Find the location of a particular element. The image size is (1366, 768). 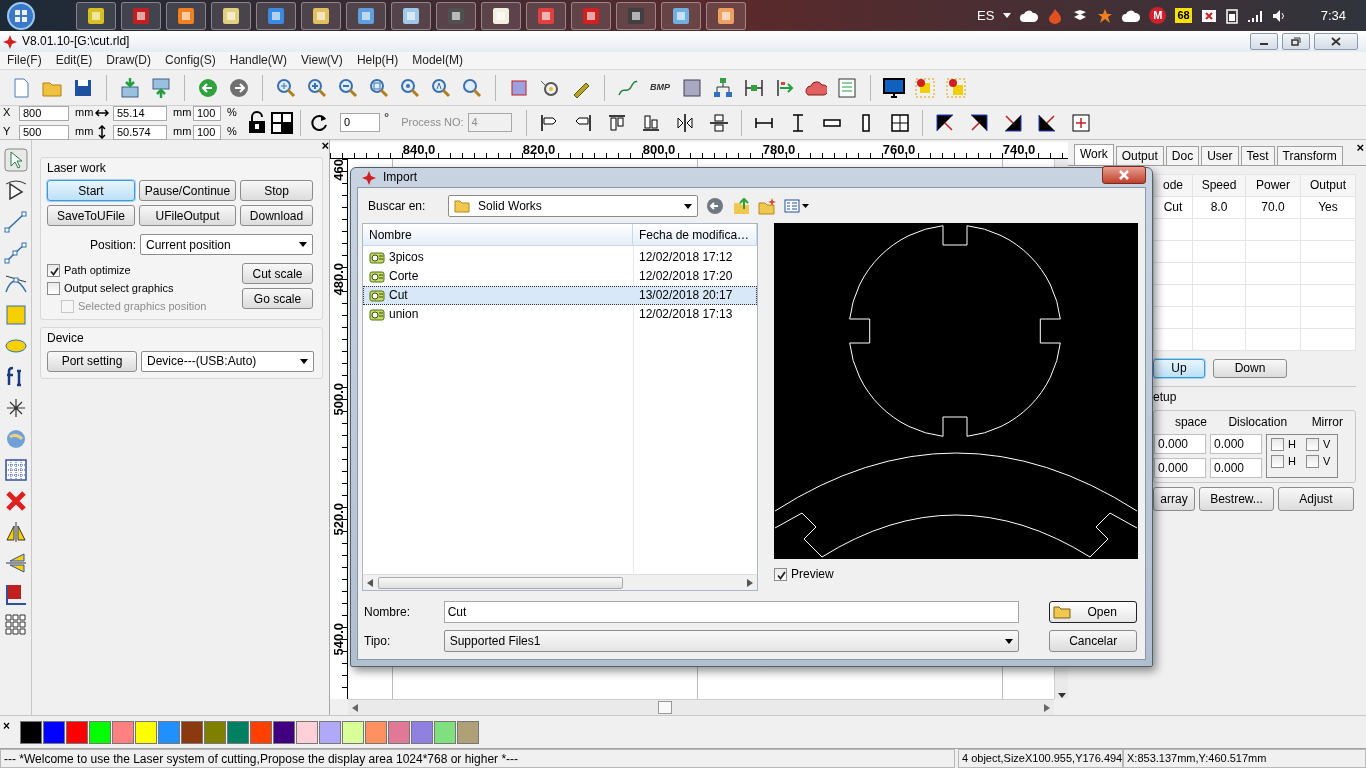

move-button: Up is located at coordinates (1179, 368).